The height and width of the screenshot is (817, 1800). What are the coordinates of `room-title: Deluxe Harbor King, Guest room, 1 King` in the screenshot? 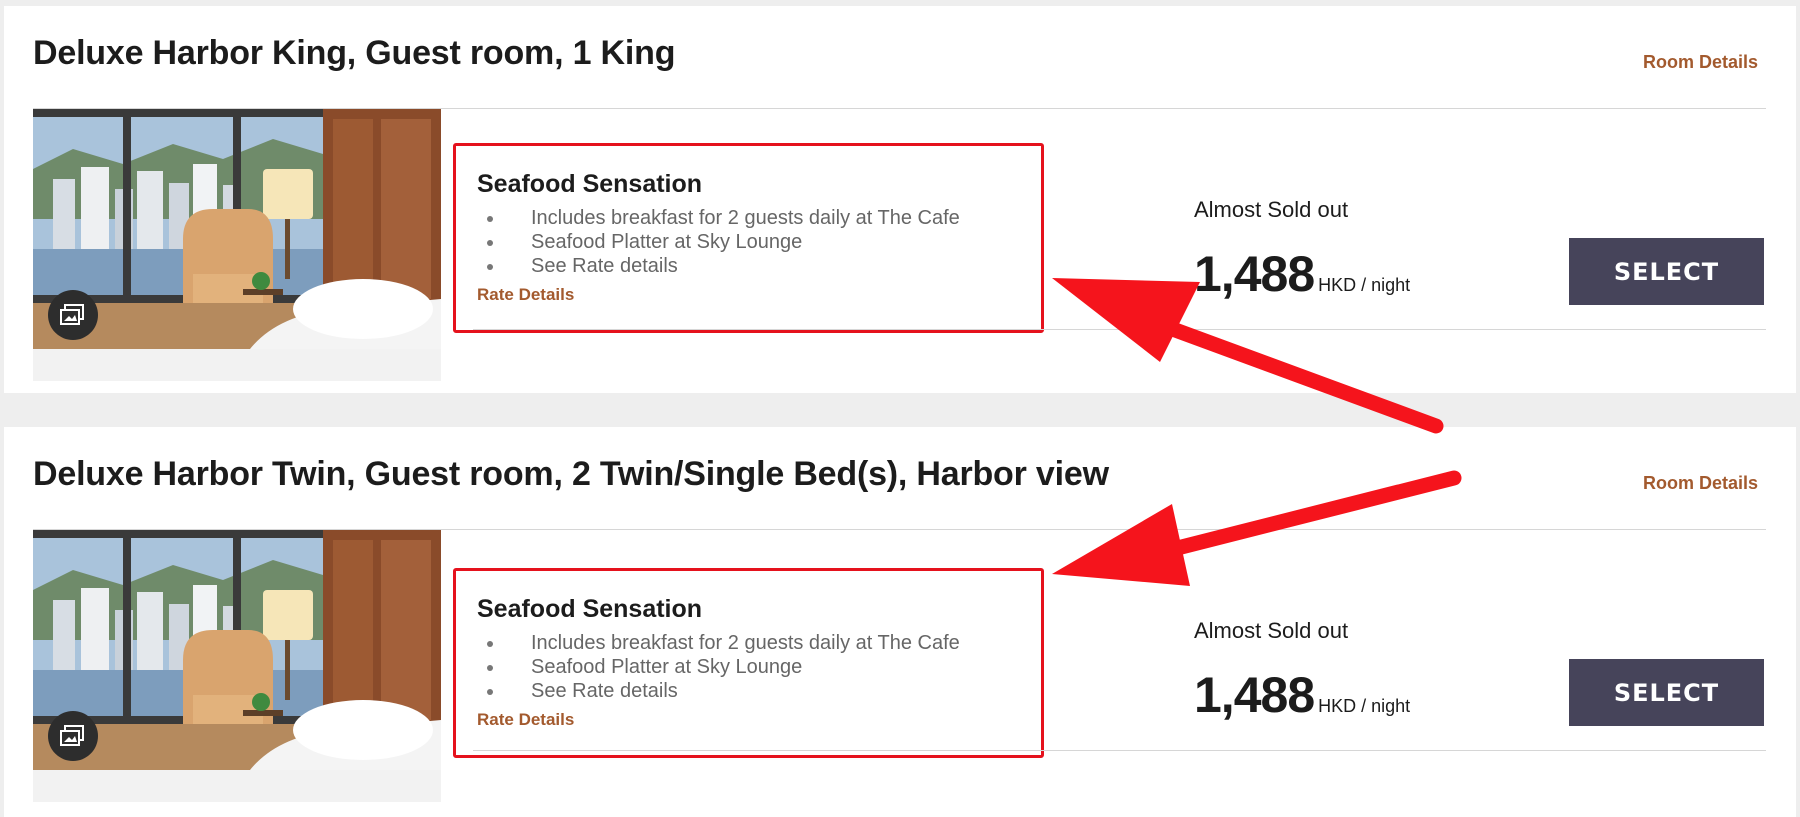 It's located at (354, 53).